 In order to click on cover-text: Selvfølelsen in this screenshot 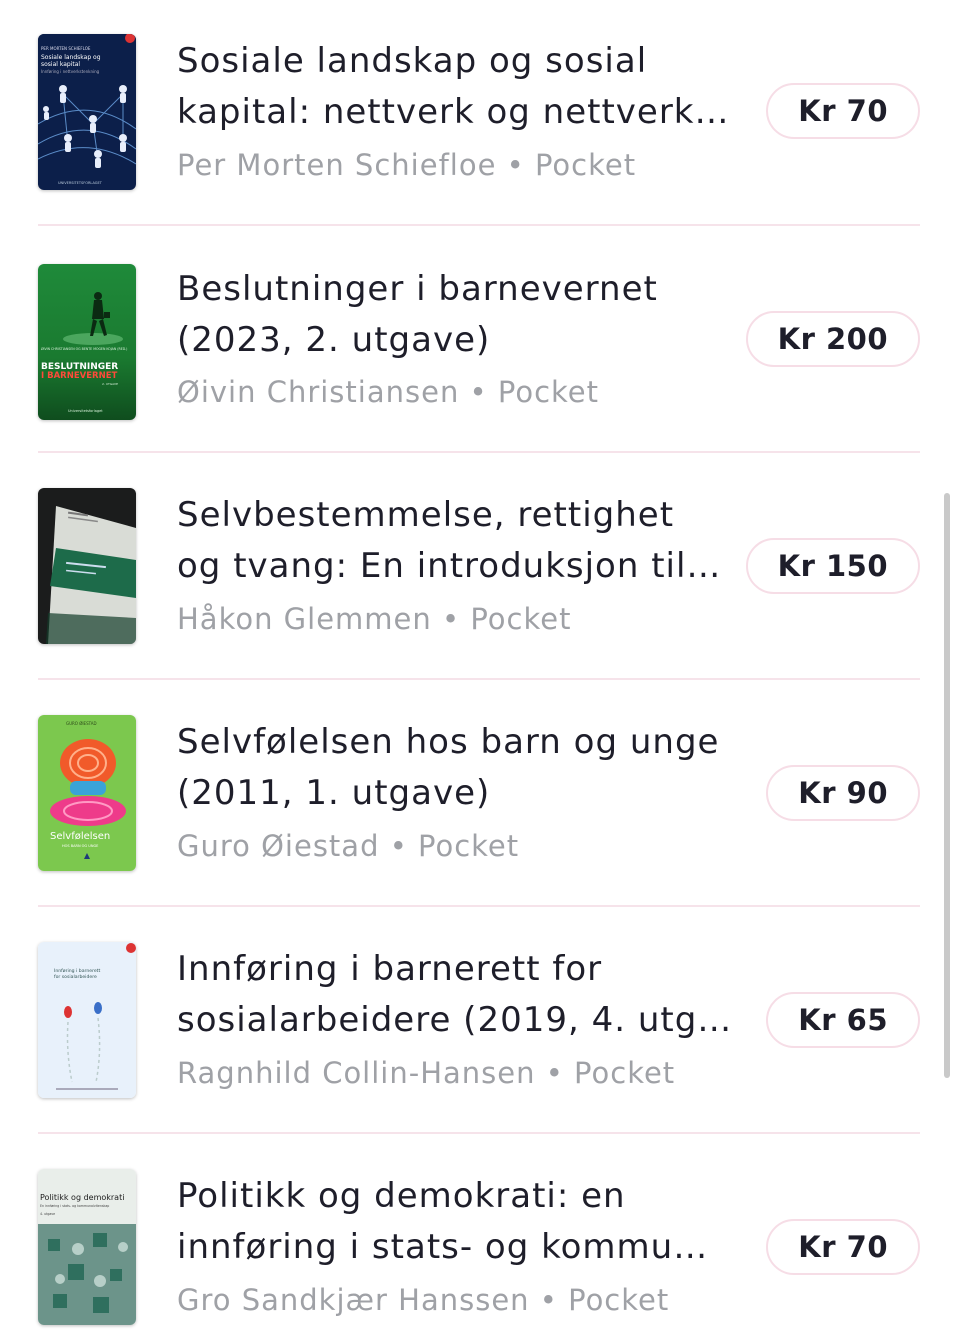, I will do `click(80, 836)`.